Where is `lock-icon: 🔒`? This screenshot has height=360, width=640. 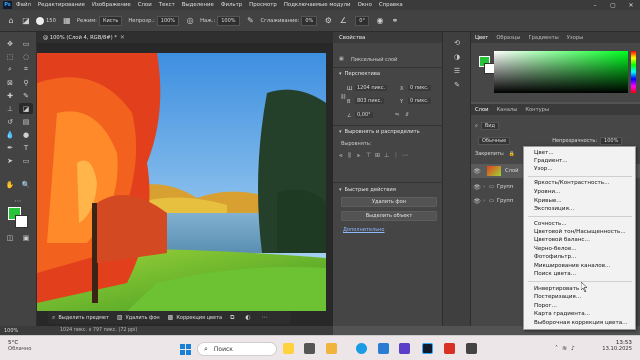
lock-icon: 🔒 is located at coordinates (512, 154).